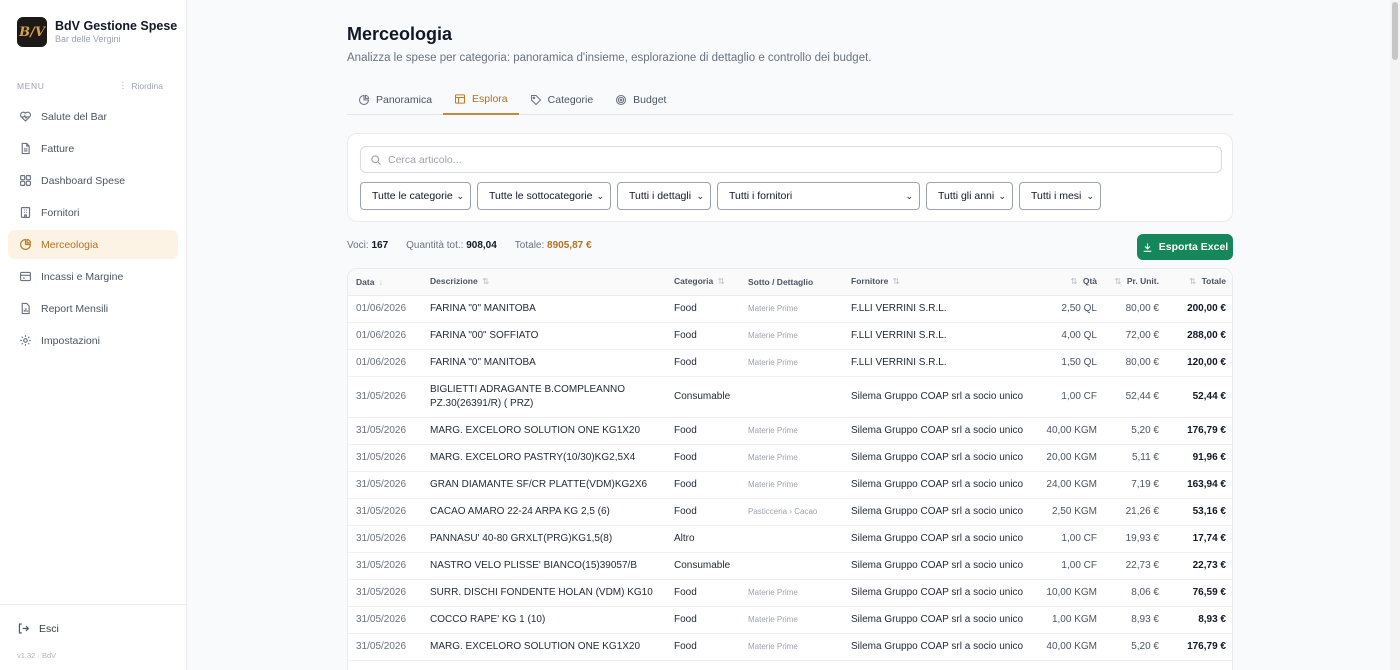  What do you see at coordinates (1185, 247) in the screenshot?
I see `export-excel-button: Esporta Excel` at bounding box center [1185, 247].